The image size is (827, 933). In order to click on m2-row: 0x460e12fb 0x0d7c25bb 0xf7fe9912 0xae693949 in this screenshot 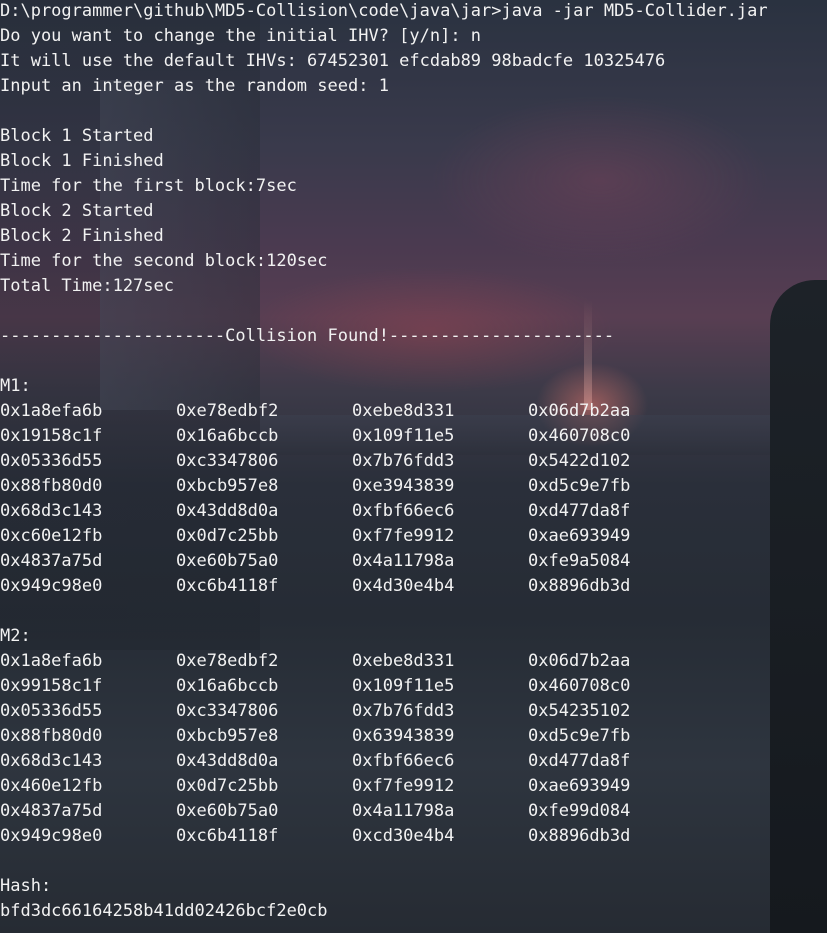, I will do `click(413, 786)`.